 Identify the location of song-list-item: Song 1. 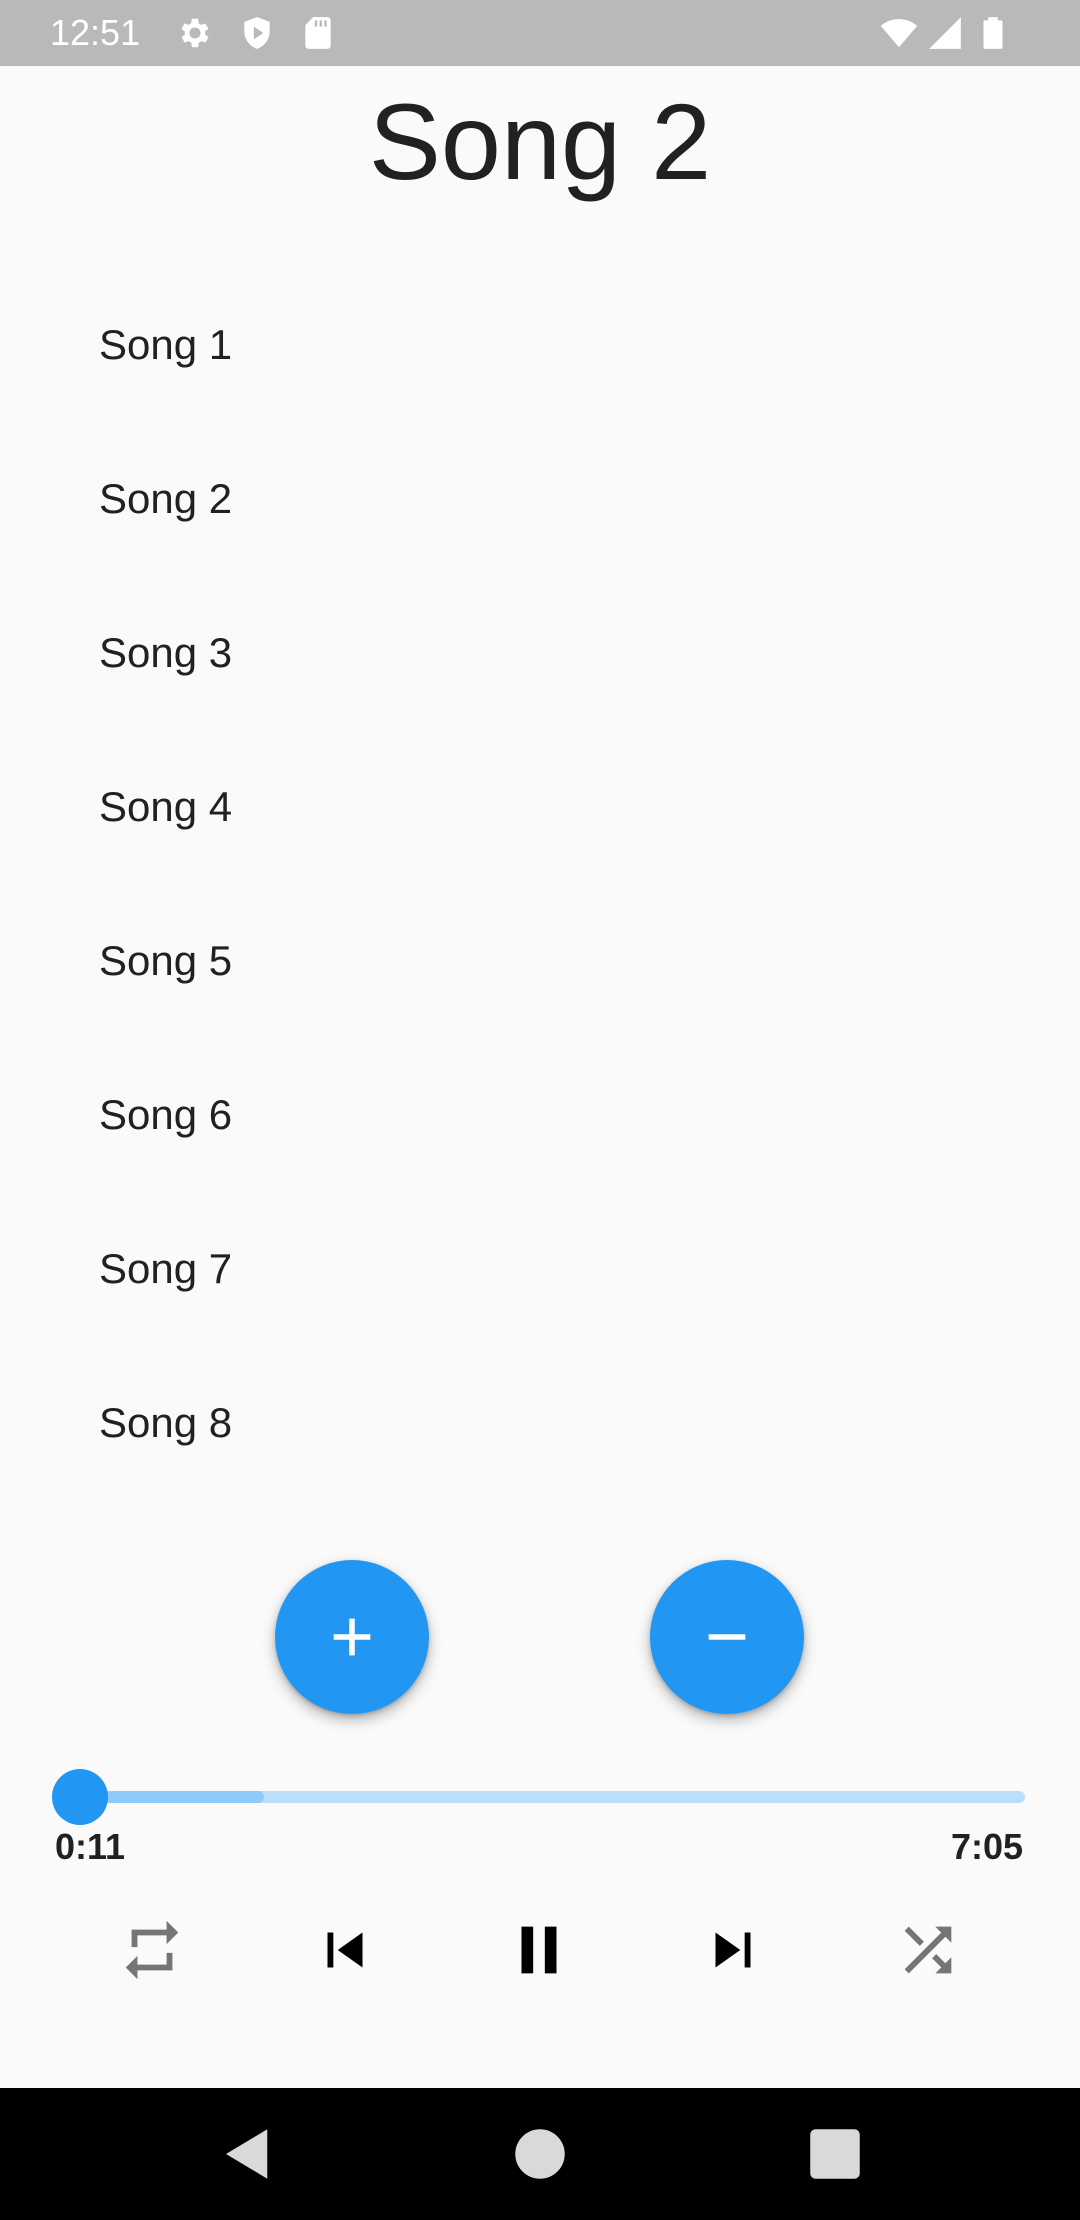
(540, 347).